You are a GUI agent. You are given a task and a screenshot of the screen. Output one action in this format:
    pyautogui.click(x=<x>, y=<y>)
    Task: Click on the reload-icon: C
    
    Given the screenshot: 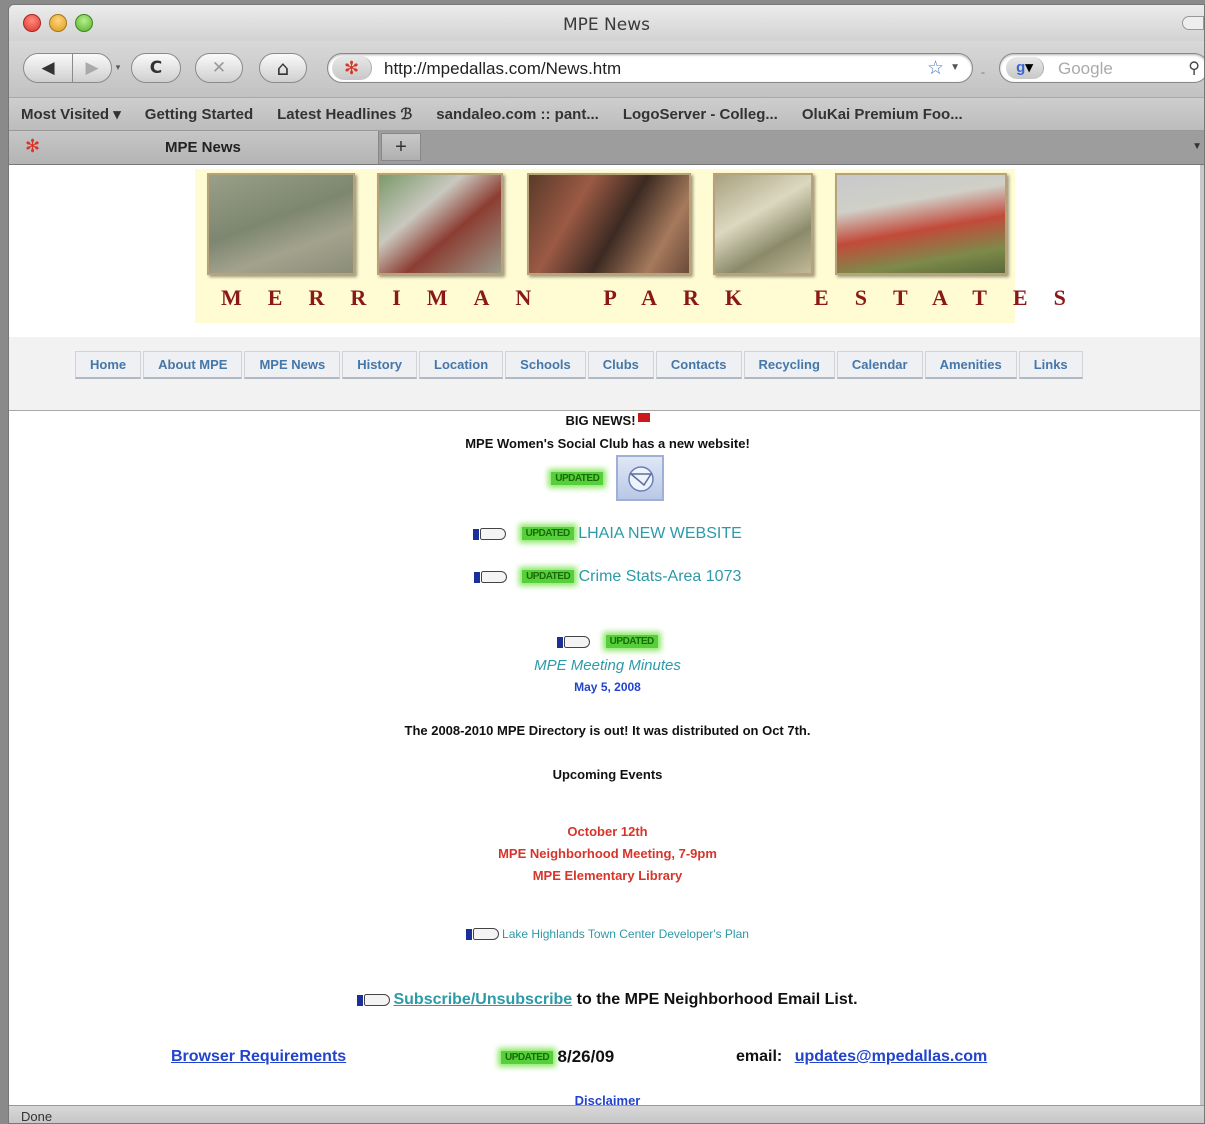 What is the action you would take?
    pyautogui.click(x=156, y=68)
    